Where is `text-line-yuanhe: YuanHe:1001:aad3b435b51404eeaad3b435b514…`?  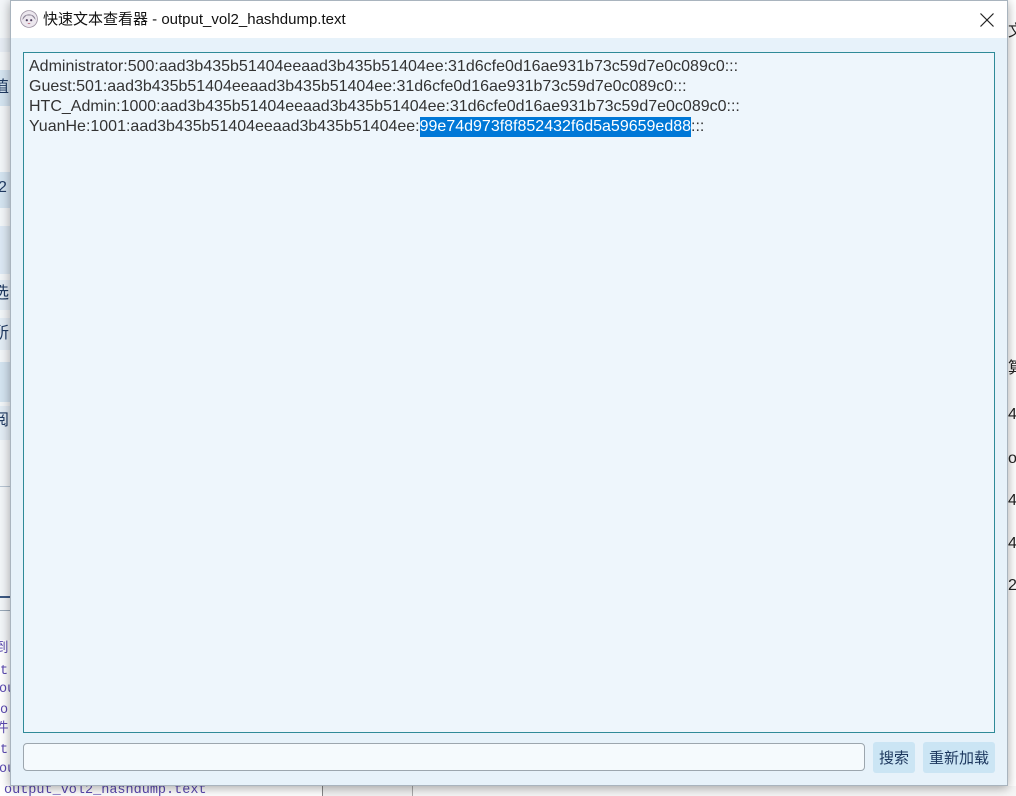 text-line-yuanhe: YuanHe:1001:aad3b435b51404eeaad3b435b514… is located at coordinates (509, 127).